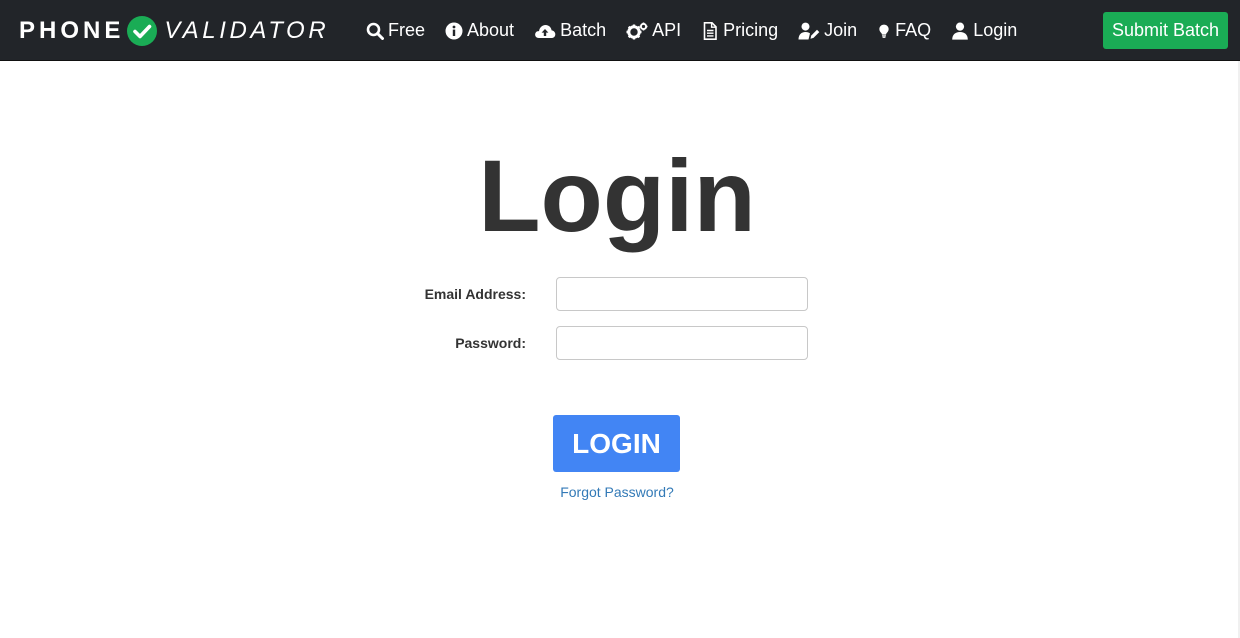 The width and height of the screenshot is (1240, 638). I want to click on nav-join: Join, so click(827, 30).